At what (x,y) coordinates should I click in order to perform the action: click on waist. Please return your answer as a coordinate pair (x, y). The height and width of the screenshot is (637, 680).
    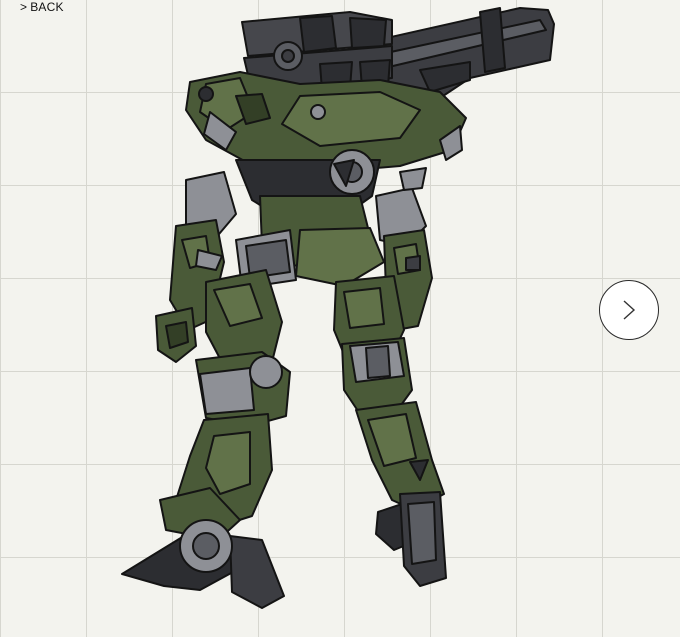
    Looking at the image, I should click on (310, 219).